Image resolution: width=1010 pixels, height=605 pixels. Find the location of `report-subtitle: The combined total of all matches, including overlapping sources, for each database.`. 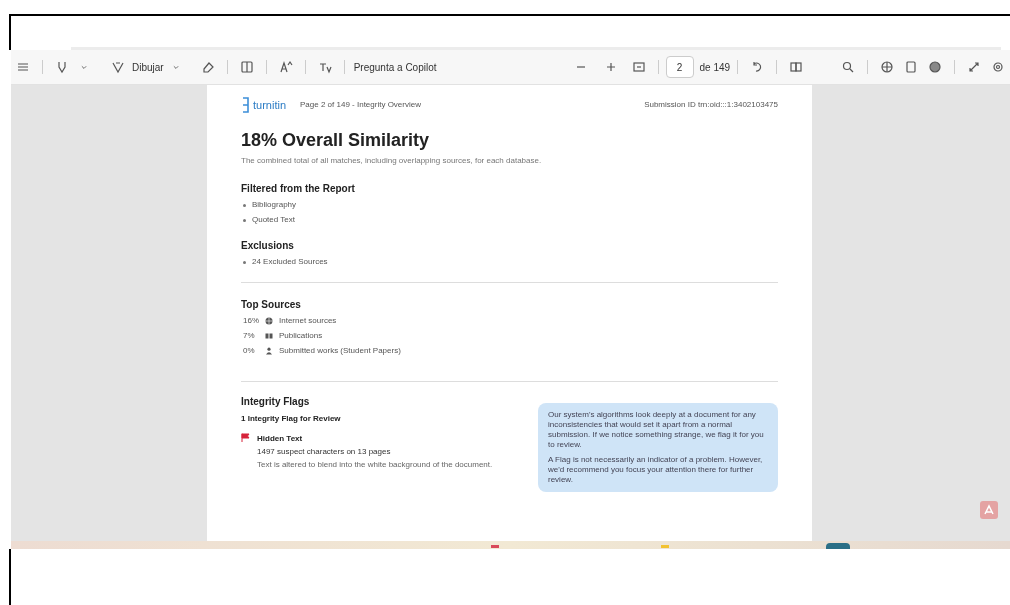

report-subtitle: The combined total of all matches, including overlapping sources, for each database. is located at coordinates (392, 161).